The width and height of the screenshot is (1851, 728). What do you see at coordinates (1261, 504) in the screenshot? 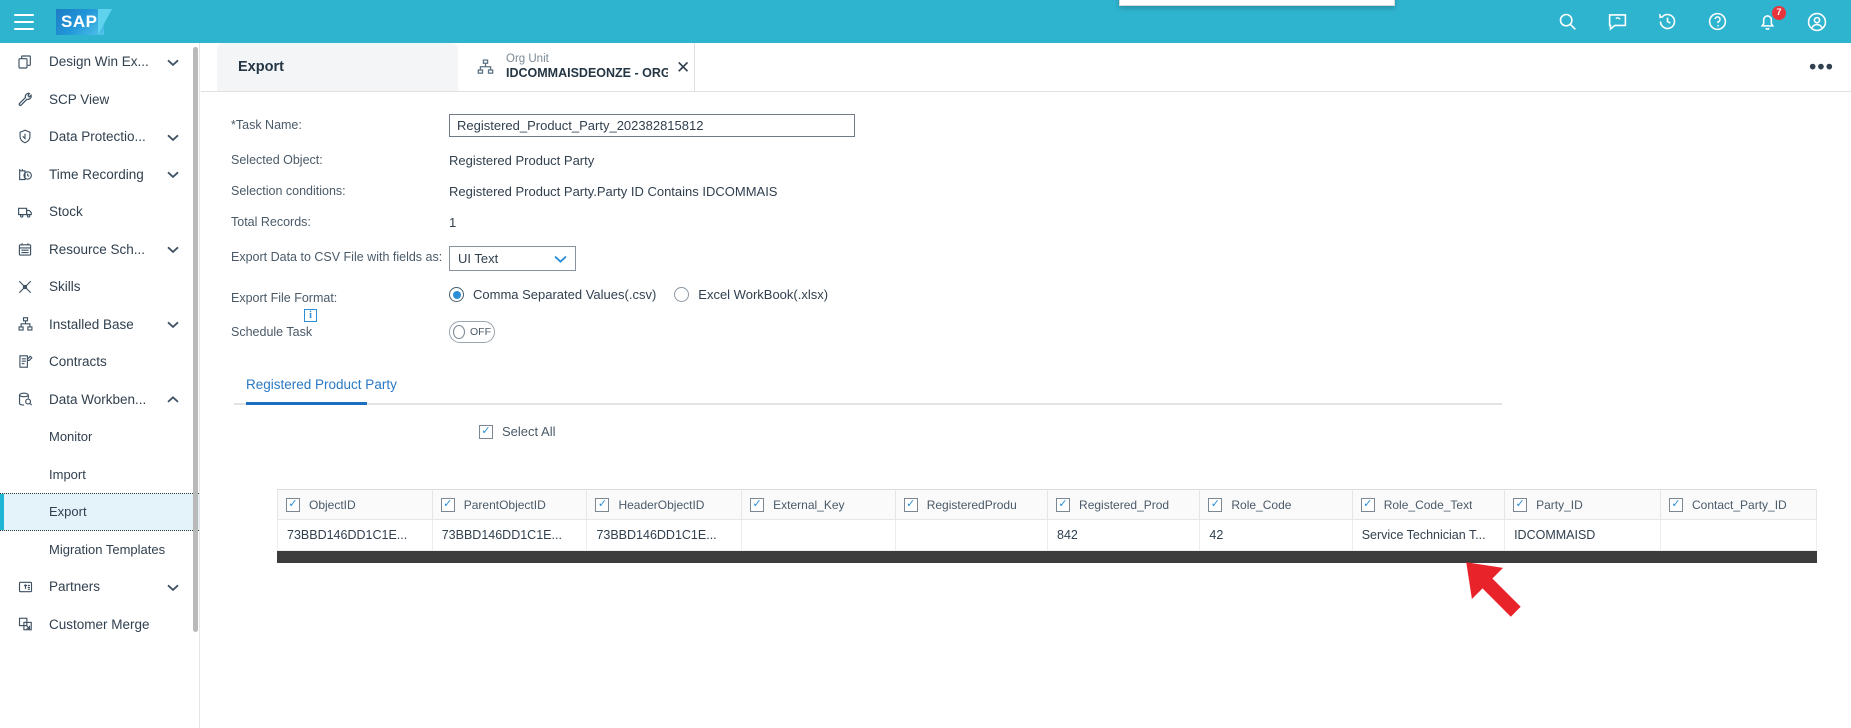
I see `column-label: Role_Code` at bounding box center [1261, 504].